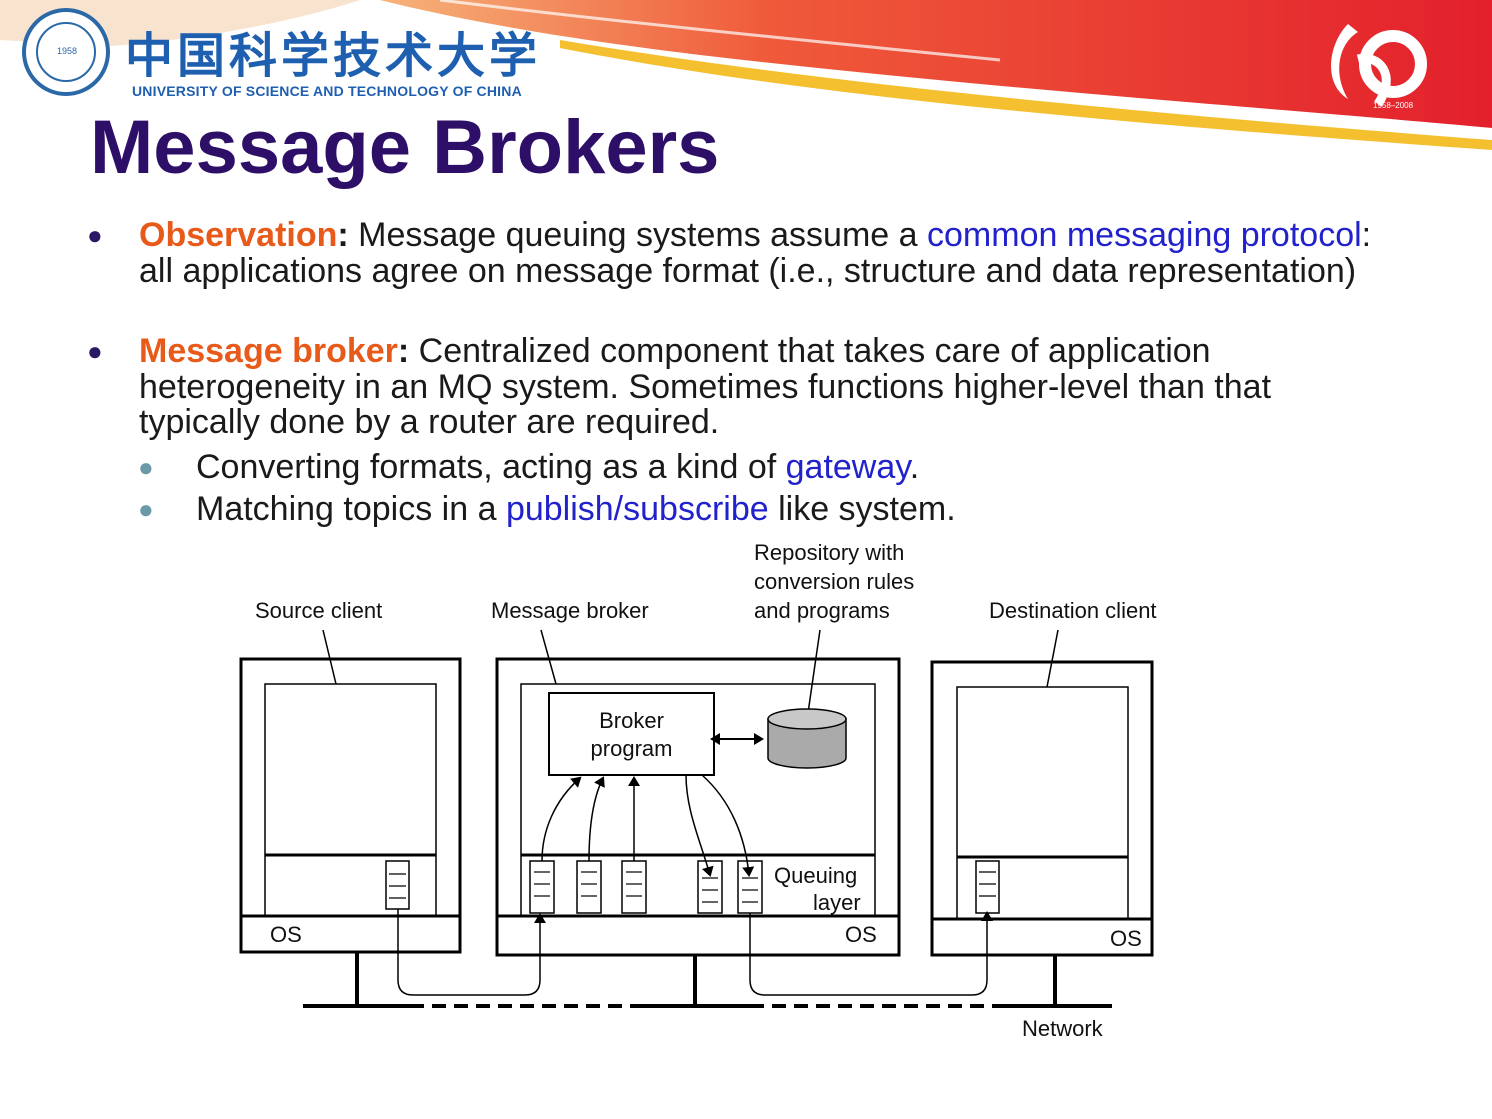 Image resolution: width=1492 pixels, height=1119 pixels. What do you see at coordinates (397, 885) in the screenshot?
I see `queue-source` at bounding box center [397, 885].